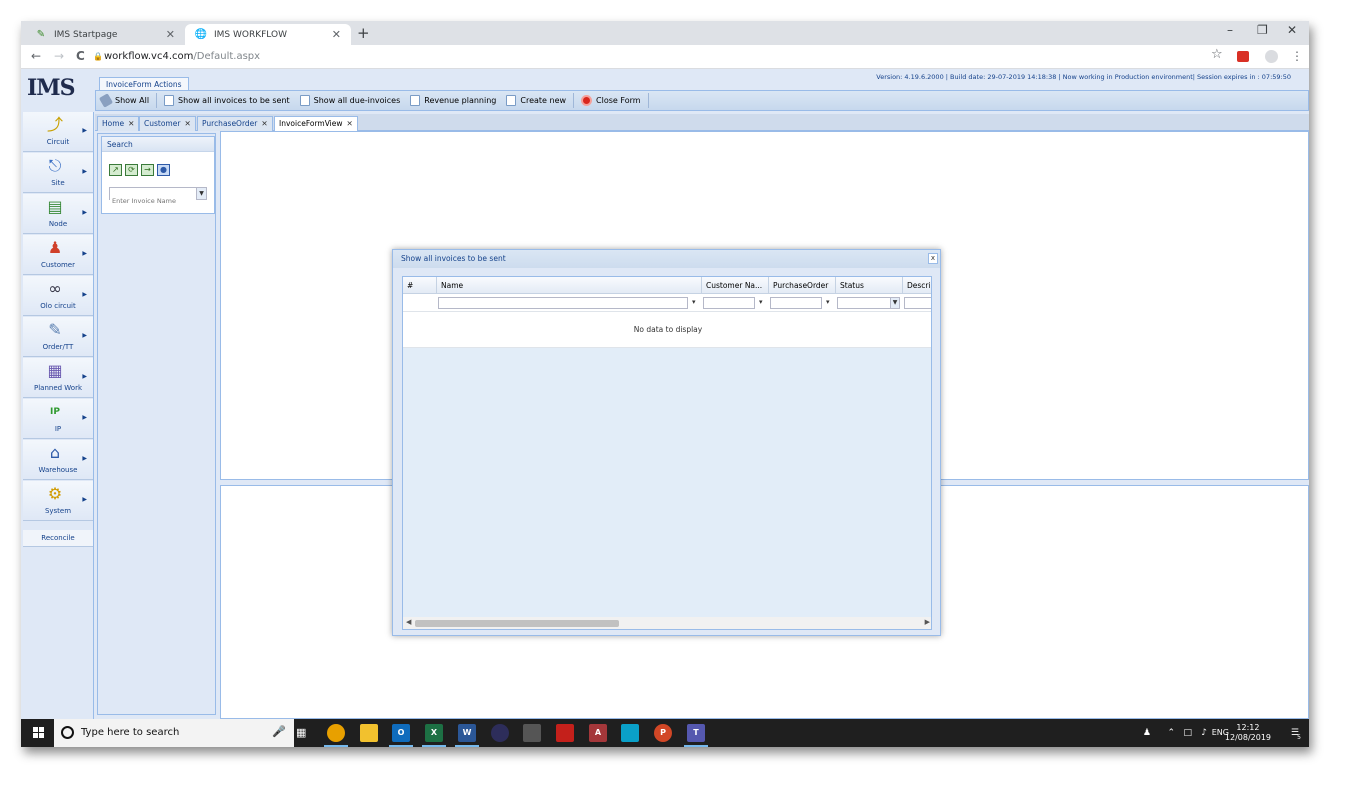 The image size is (1353, 789). I want to click on powerpoint-icon: P, so click(663, 733).